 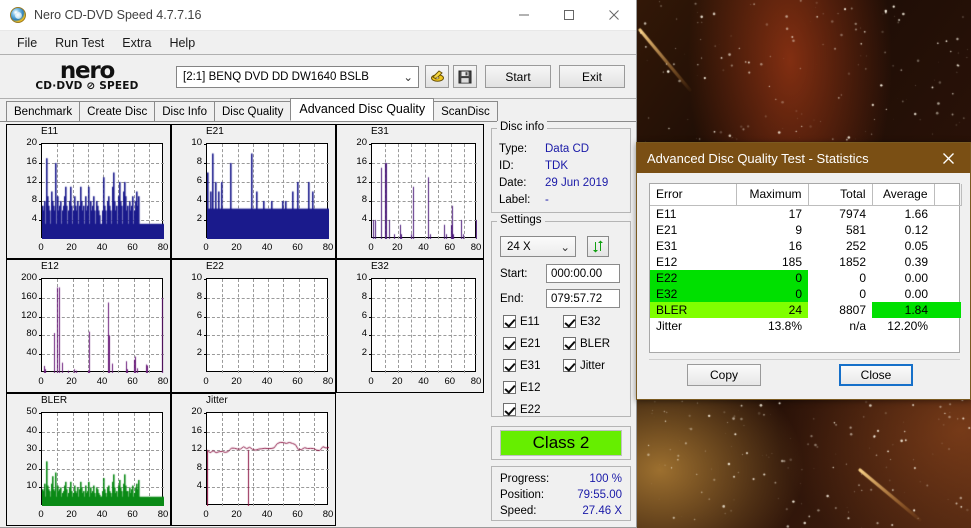 What do you see at coordinates (50, 131) in the screenshot?
I see `chart-title: E11` at bounding box center [50, 131].